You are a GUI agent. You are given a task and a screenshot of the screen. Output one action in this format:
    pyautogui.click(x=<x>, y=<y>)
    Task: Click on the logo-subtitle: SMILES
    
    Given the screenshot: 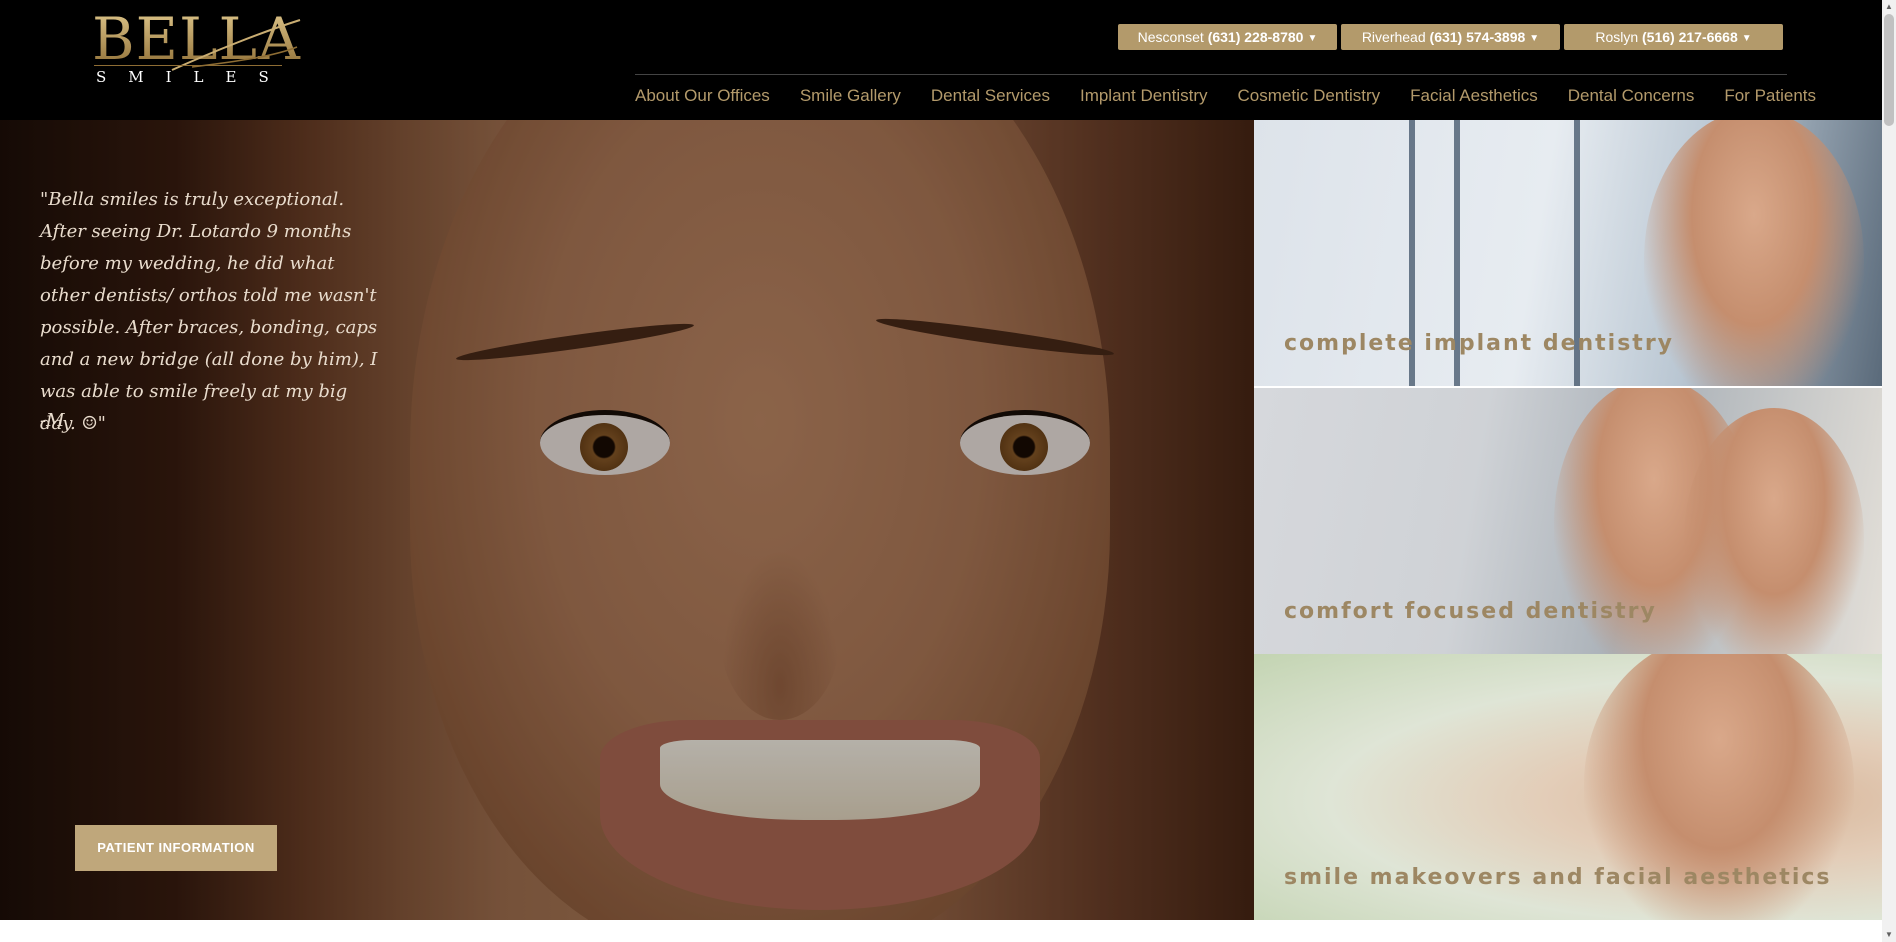 What is the action you would take?
    pyautogui.click(x=193, y=77)
    